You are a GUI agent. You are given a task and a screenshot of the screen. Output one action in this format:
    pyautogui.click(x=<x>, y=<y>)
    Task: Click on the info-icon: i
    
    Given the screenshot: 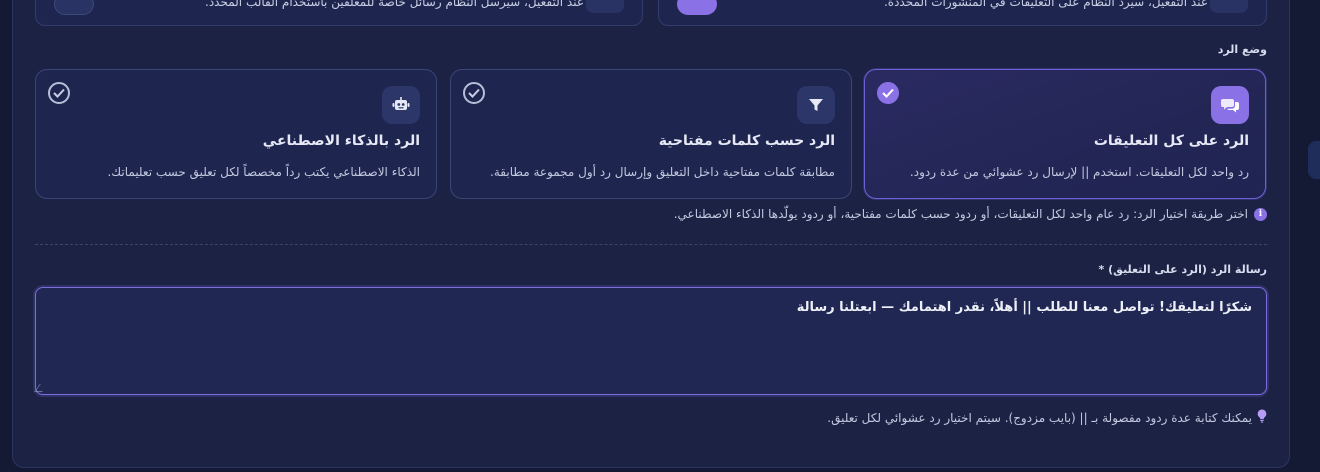 What is the action you would take?
    pyautogui.click(x=1260, y=214)
    